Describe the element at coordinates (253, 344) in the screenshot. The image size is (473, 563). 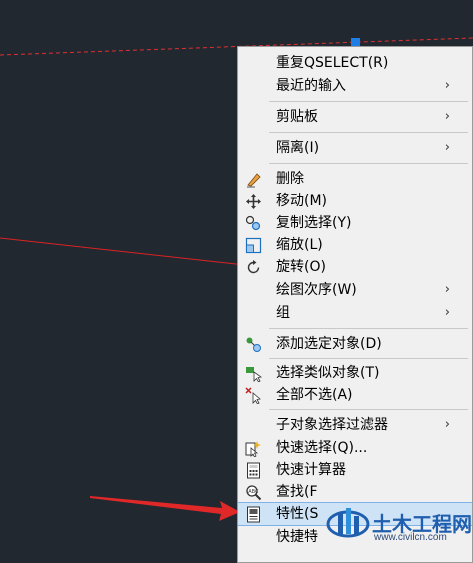
I see `add-selected-icon` at that location.